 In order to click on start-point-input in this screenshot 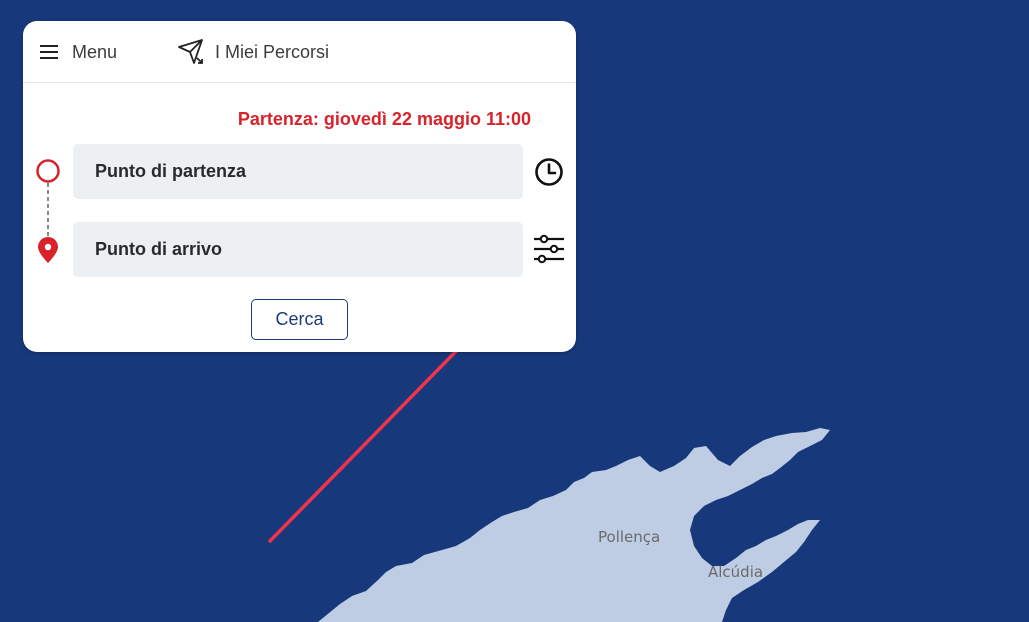, I will do `click(298, 171)`.